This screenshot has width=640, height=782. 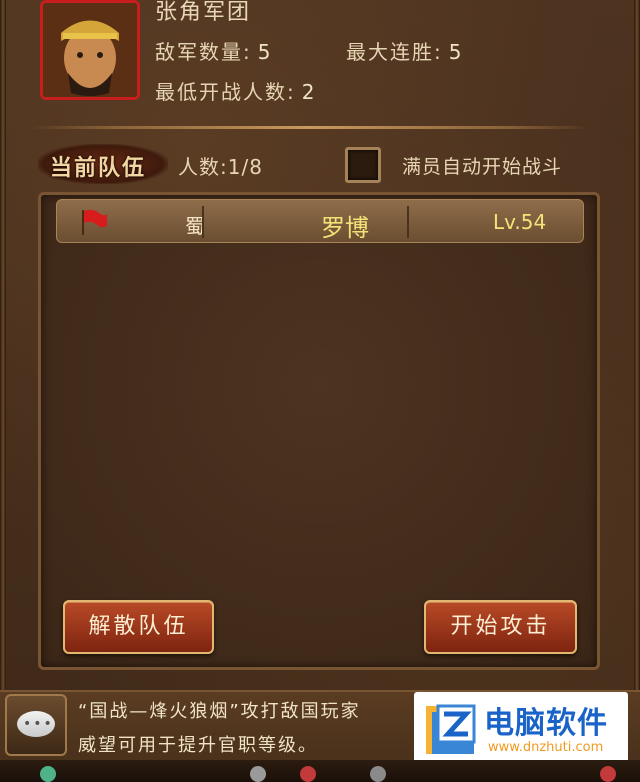 What do you see at coordinates (546, 723) in the screenshot?
I see `watermark-title: 电脑软件` at bounding box center [546, 723].